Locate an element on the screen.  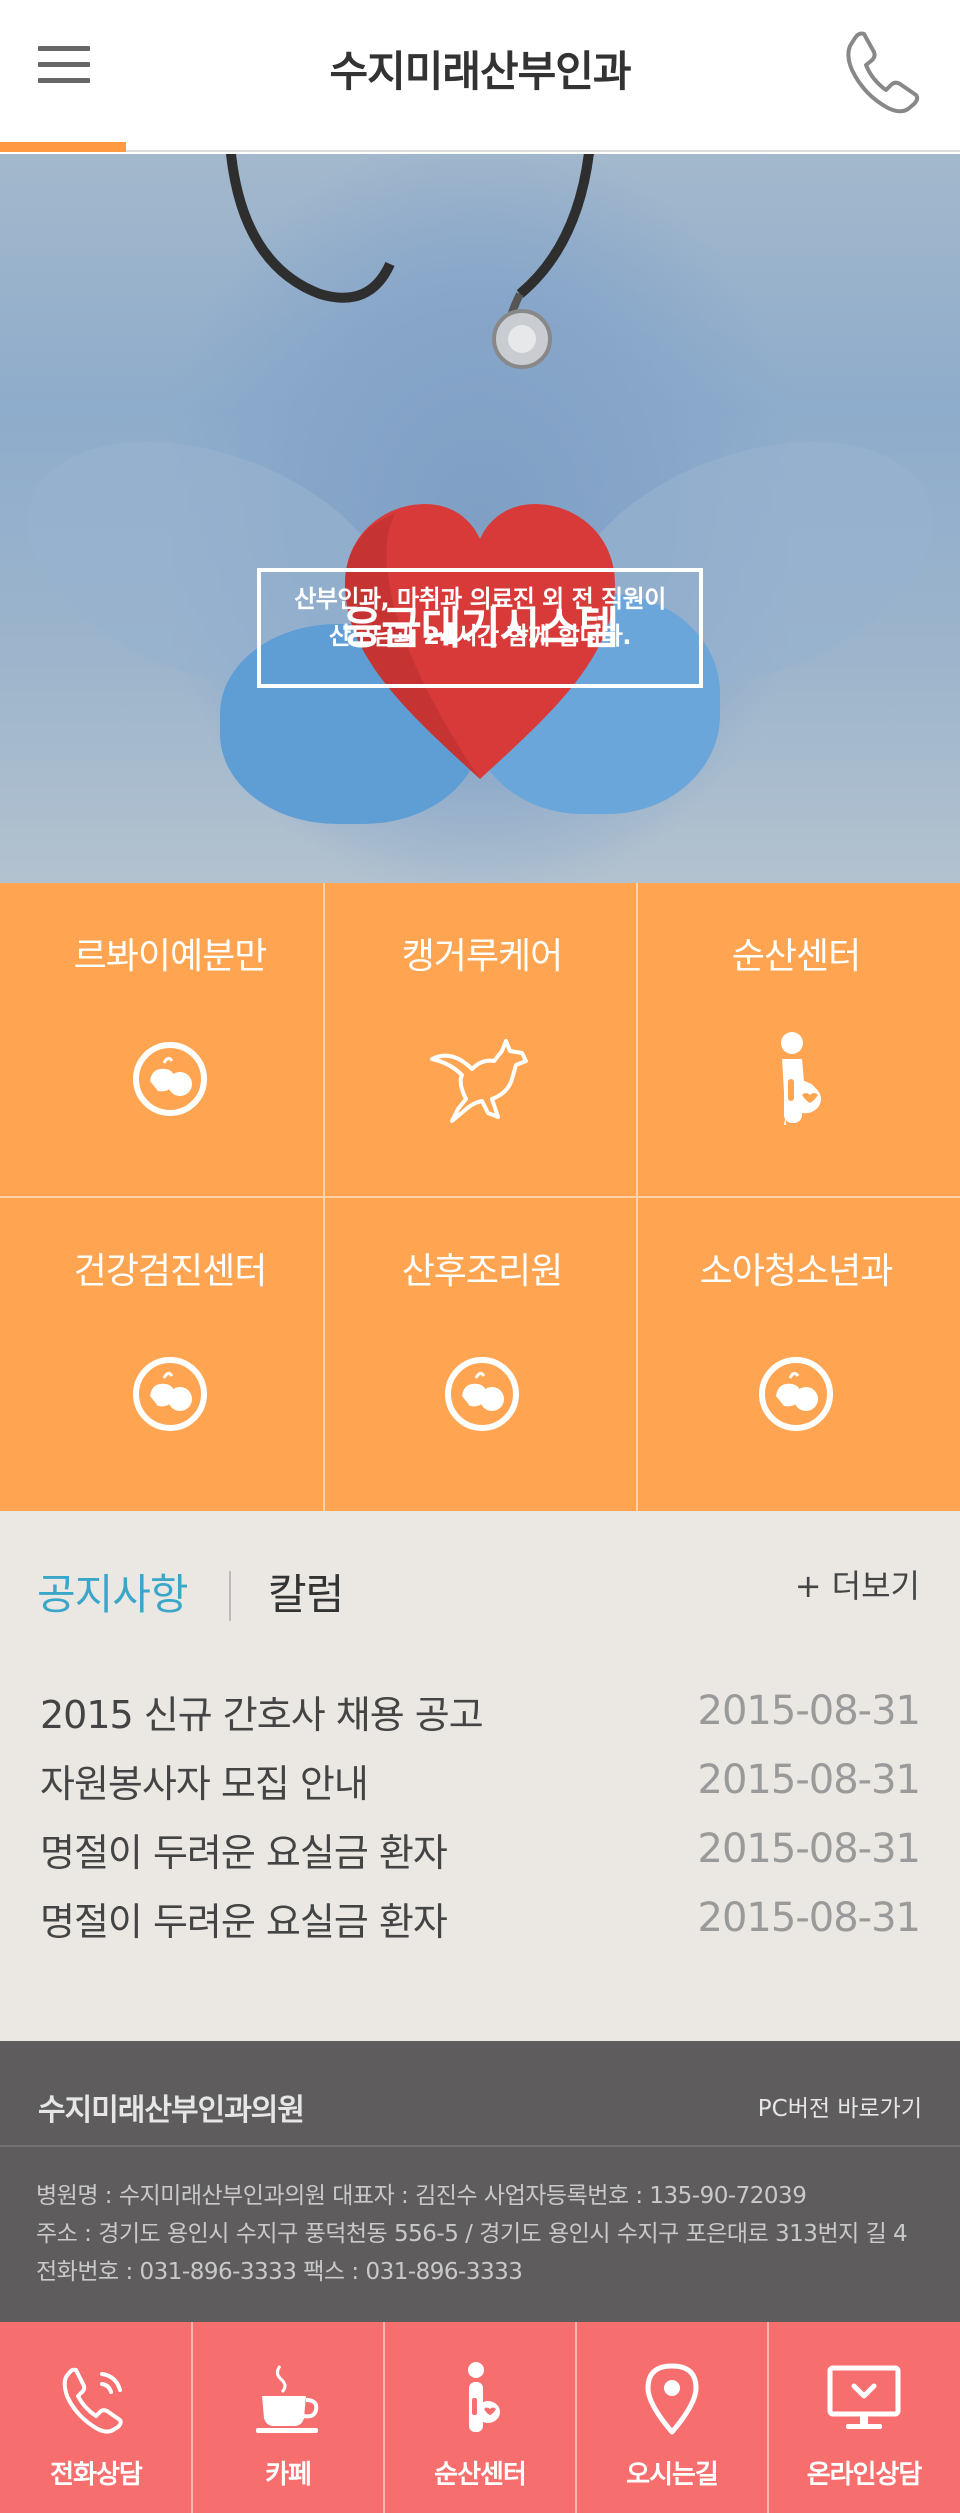
hero-text-line2: 산모님과 24시간 함께 합니다. is located at coordinates (480, 636).